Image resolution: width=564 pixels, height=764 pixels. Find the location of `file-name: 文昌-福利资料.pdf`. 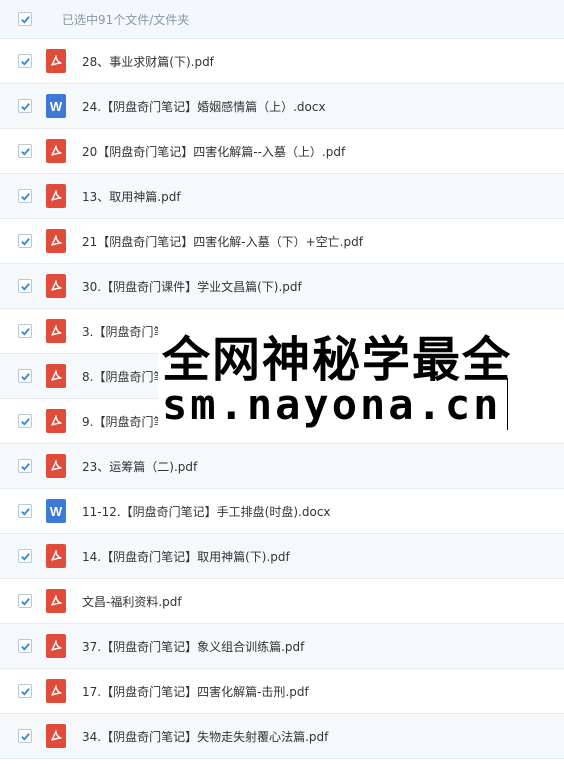

file-name: 文昌-福利资料.pdf is located at coordinates (132, 601).